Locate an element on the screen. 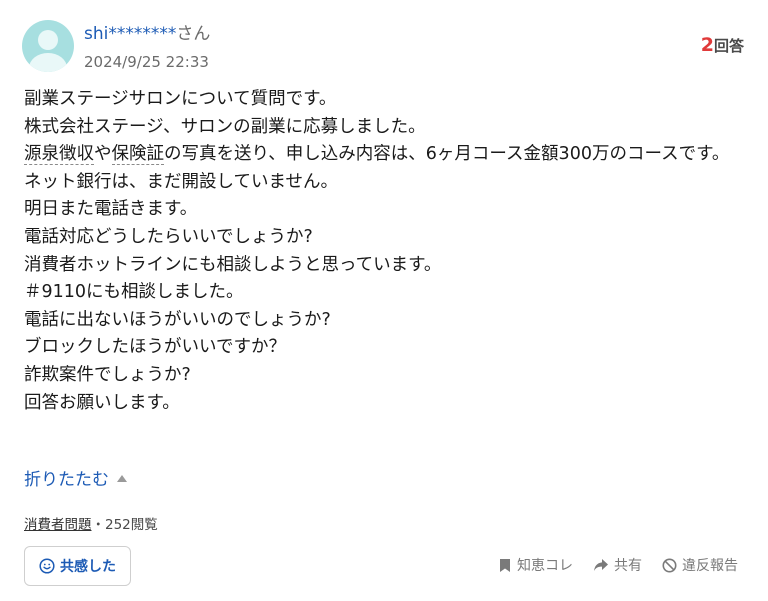 The height and width of the screenshot is (601, 768). category-link: 消費者問題 is located at coordinates (58, 525).